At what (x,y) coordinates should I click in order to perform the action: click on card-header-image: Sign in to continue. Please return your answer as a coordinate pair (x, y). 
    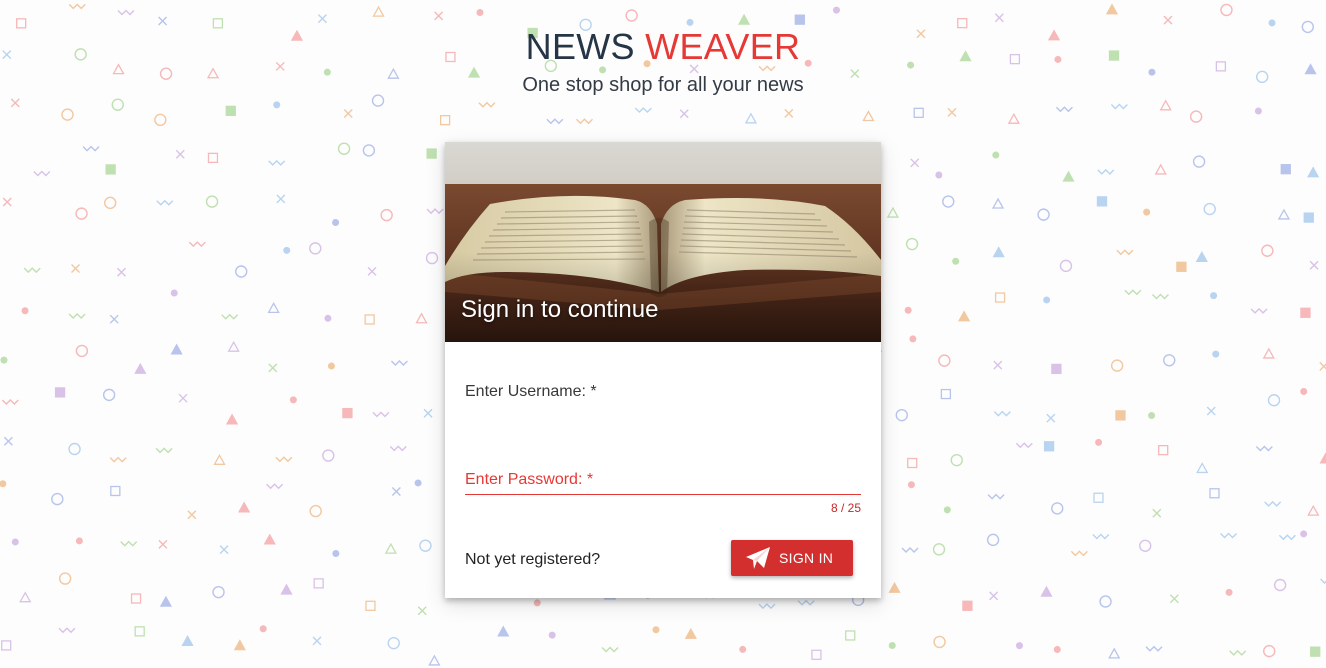
    Looking at the image, I should click on (663, 242).